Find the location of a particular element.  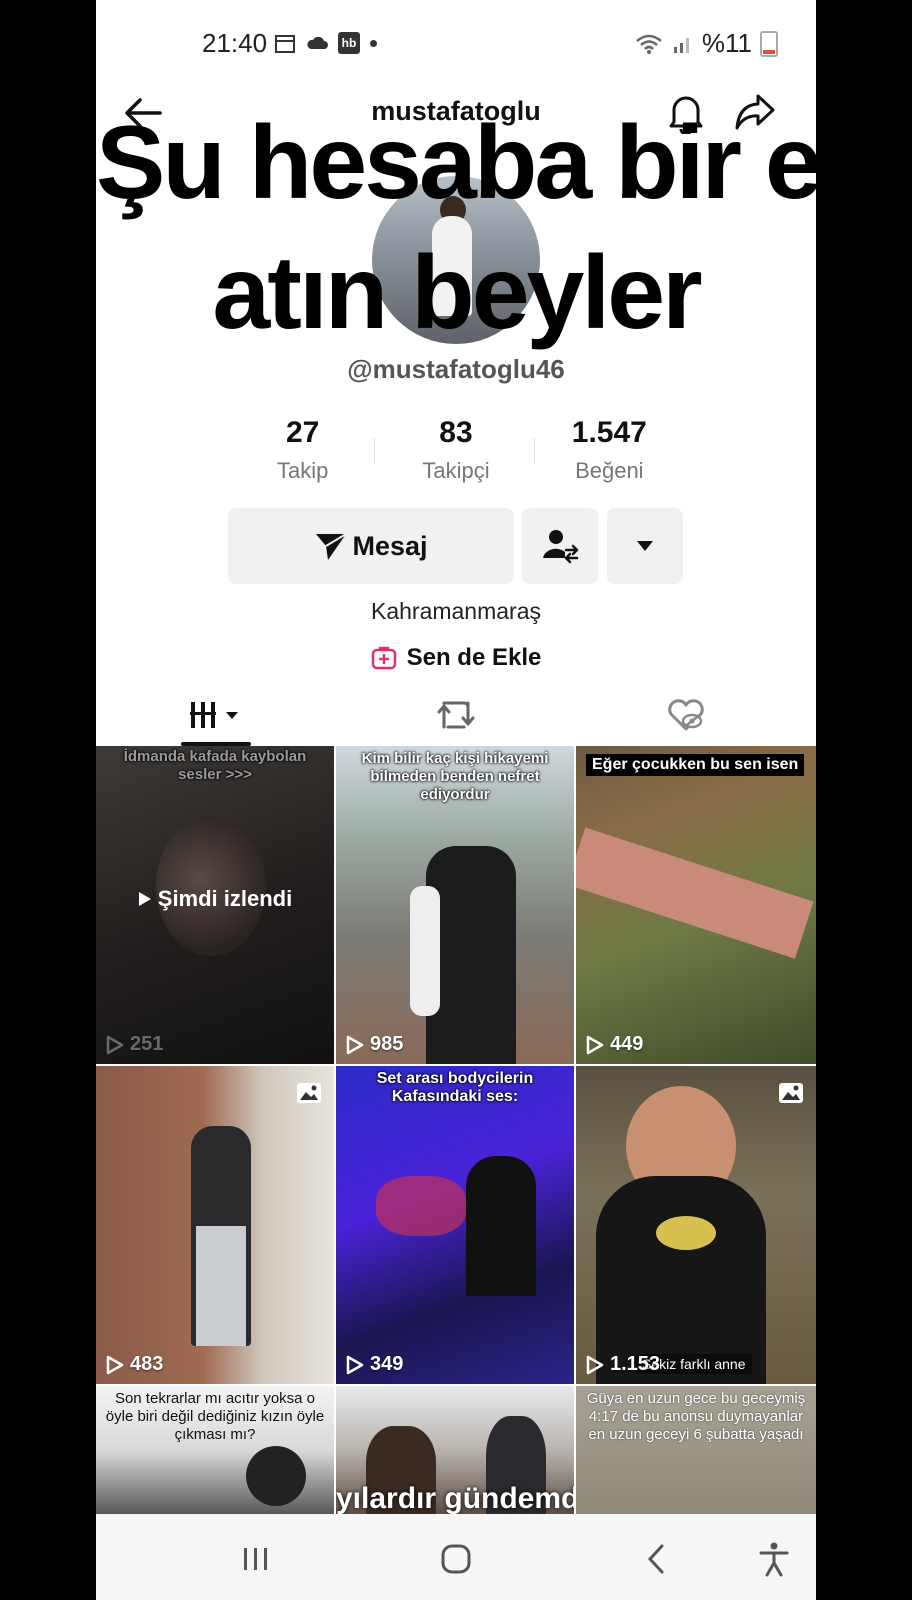

status-bar: 21:40 hb %11 is located at coordinates (456, 44).